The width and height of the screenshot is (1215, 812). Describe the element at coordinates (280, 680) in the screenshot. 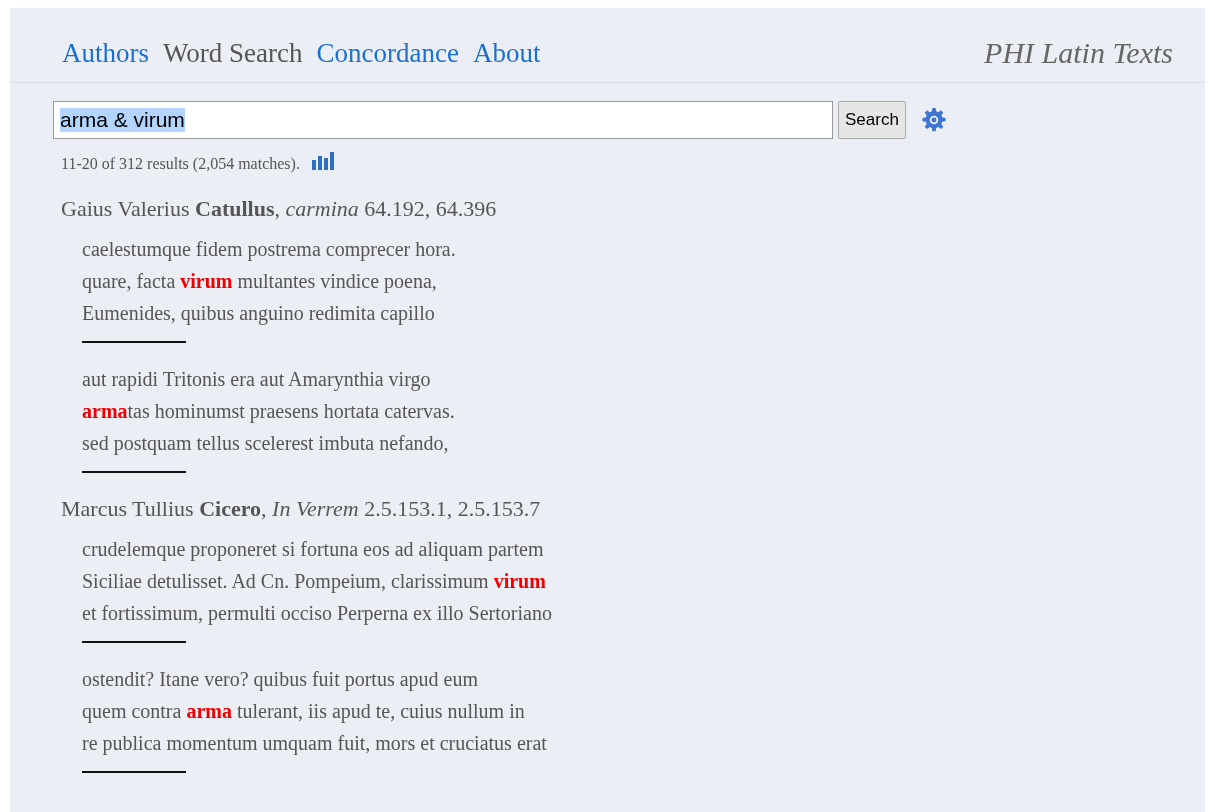

I see `verse-line: ostendit? Itane vero? quibus fuit portus apud eum` at that location.